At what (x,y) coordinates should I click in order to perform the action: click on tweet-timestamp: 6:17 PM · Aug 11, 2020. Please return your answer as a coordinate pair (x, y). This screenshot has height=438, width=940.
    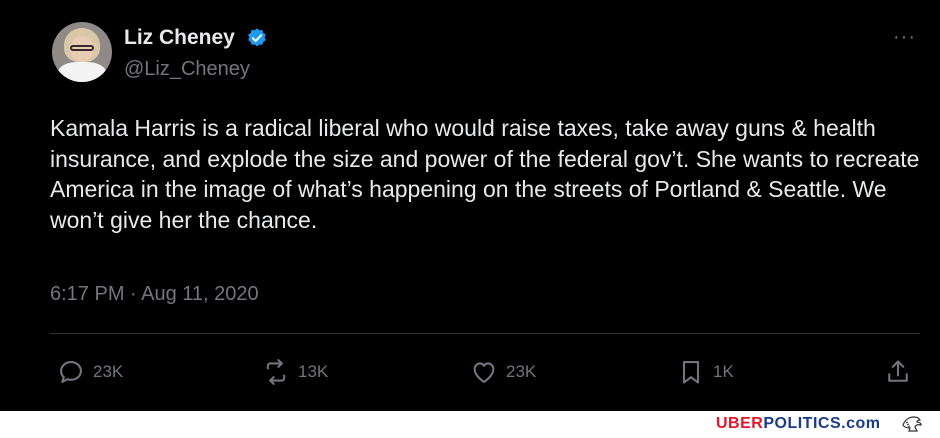
    Looking at the image, I should click on (154, 294).